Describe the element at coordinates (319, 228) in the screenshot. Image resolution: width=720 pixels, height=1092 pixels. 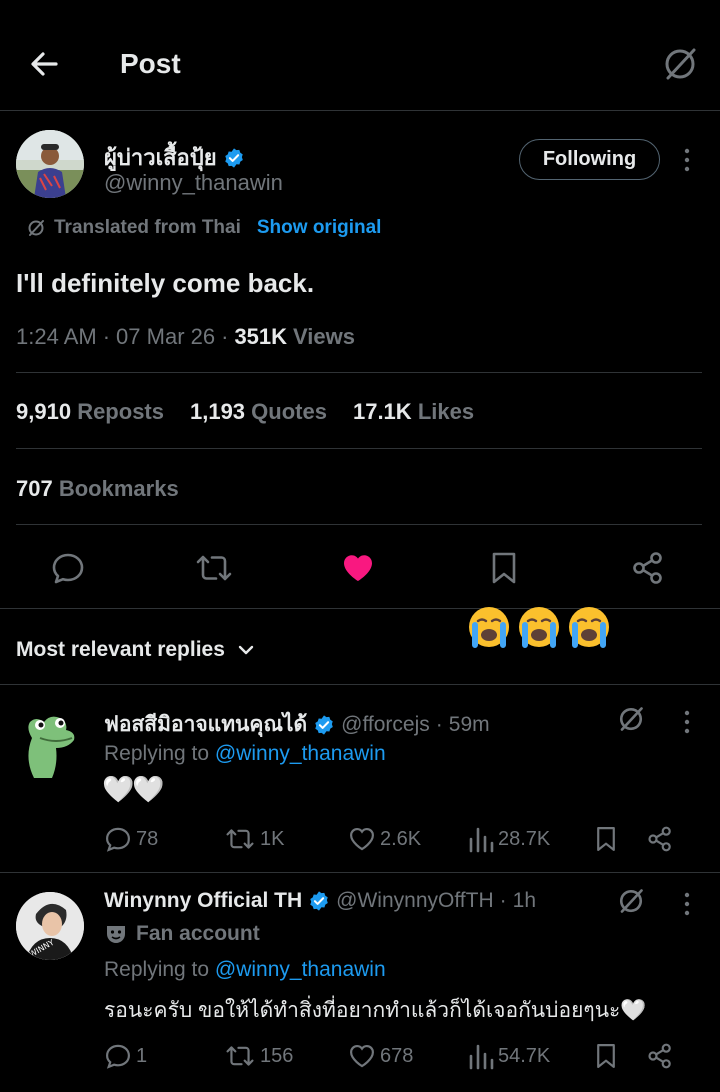
I see `show-original-link: Show original` at that location.